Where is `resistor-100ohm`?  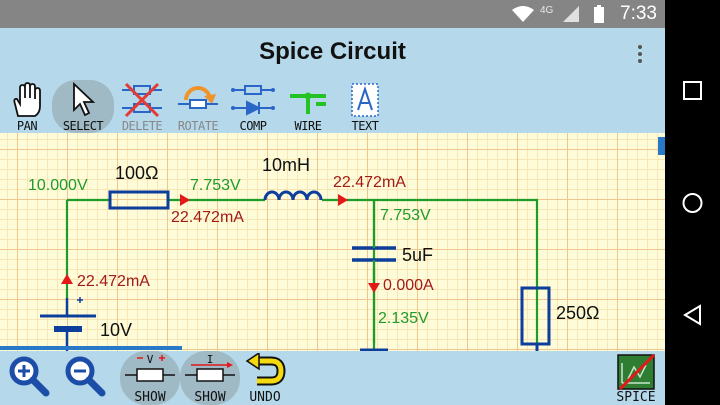 resistor-100ohm is located at coordinates (139, 200).